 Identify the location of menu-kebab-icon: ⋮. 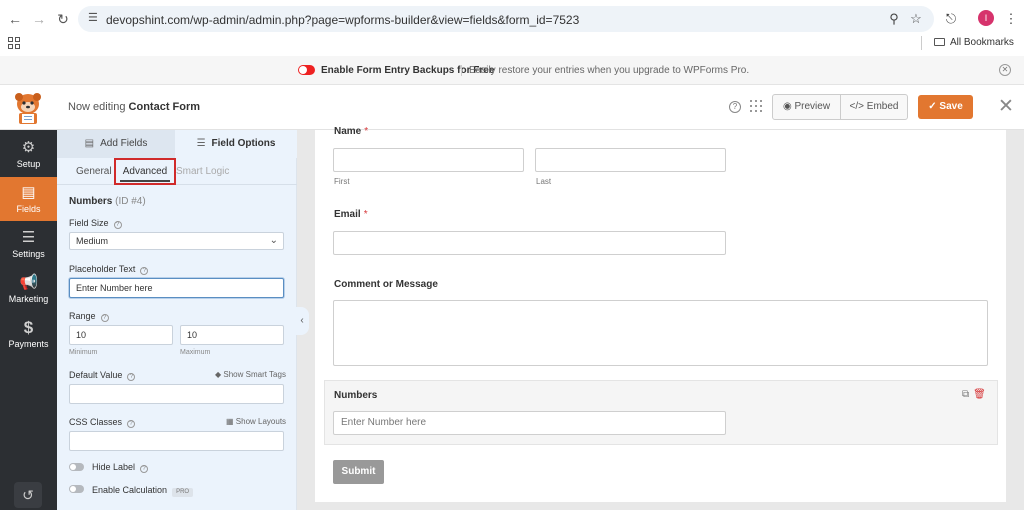
(1011, 19).